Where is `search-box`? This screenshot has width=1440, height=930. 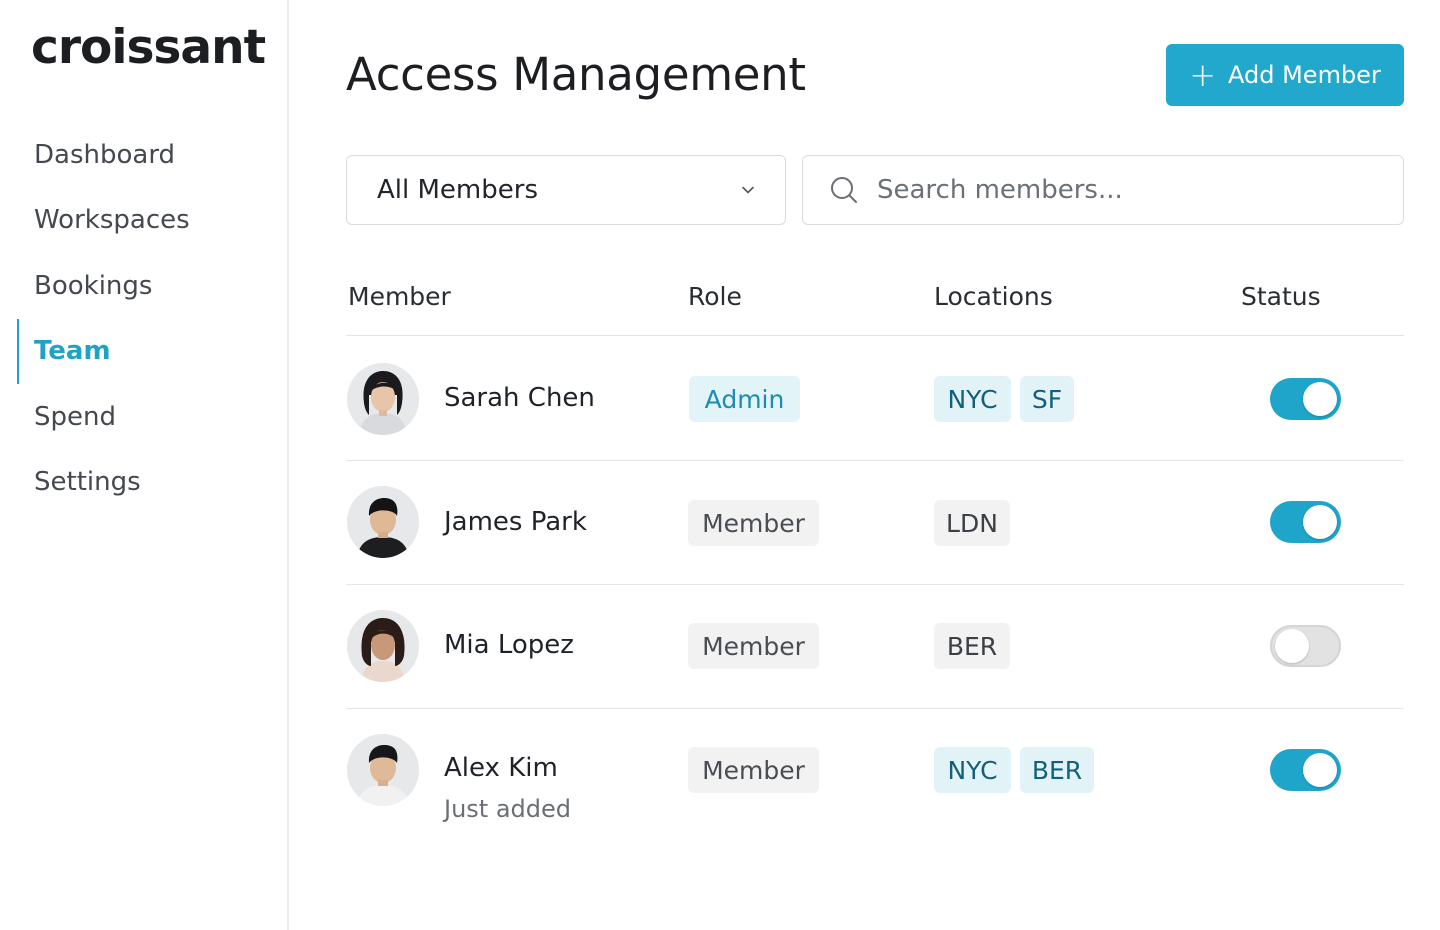
search-box is located at coordinates (1103, 190).